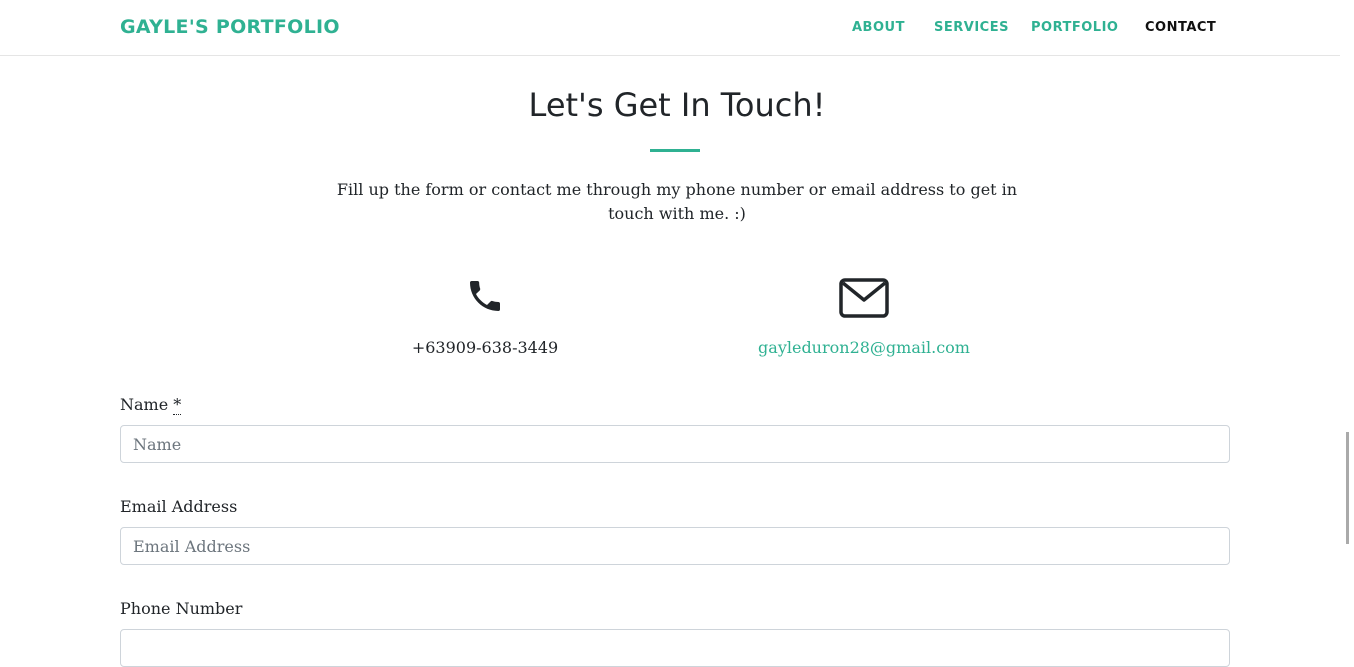 Image resolution: width=1354 pixels, height=667 pixels. What do you see at coordinates (177, 405) in the screenshot?
I see `required-mark: *` at bounding box center [177, 405].